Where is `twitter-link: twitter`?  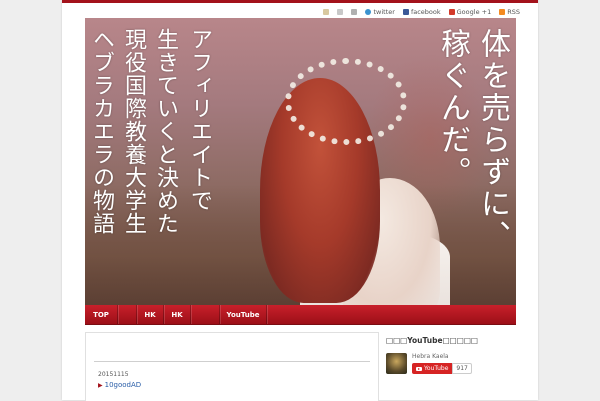 twitter-link: twitter is located at coordinates (380, 12).